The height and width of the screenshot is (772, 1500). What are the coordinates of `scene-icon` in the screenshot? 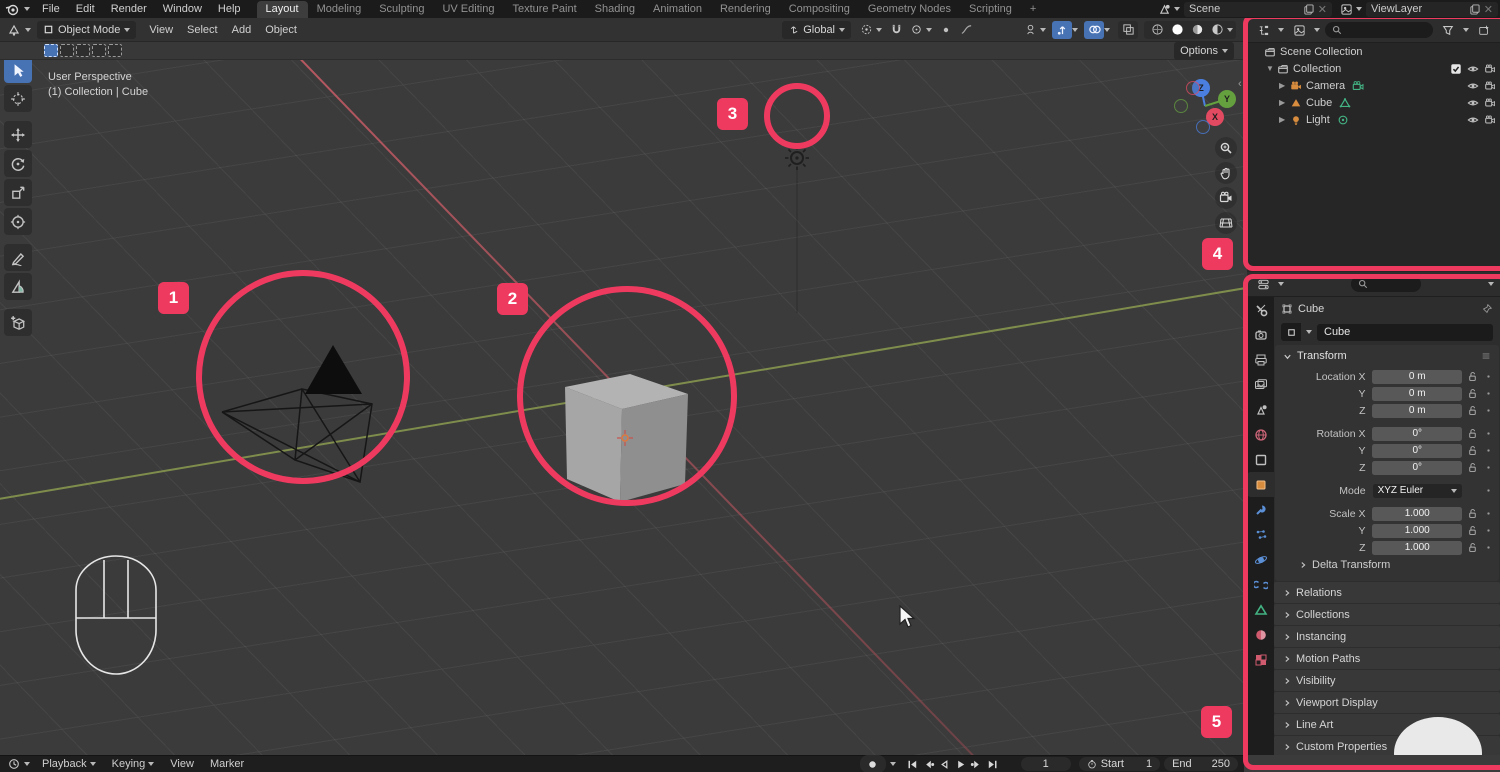 It's located at (1164, 9).